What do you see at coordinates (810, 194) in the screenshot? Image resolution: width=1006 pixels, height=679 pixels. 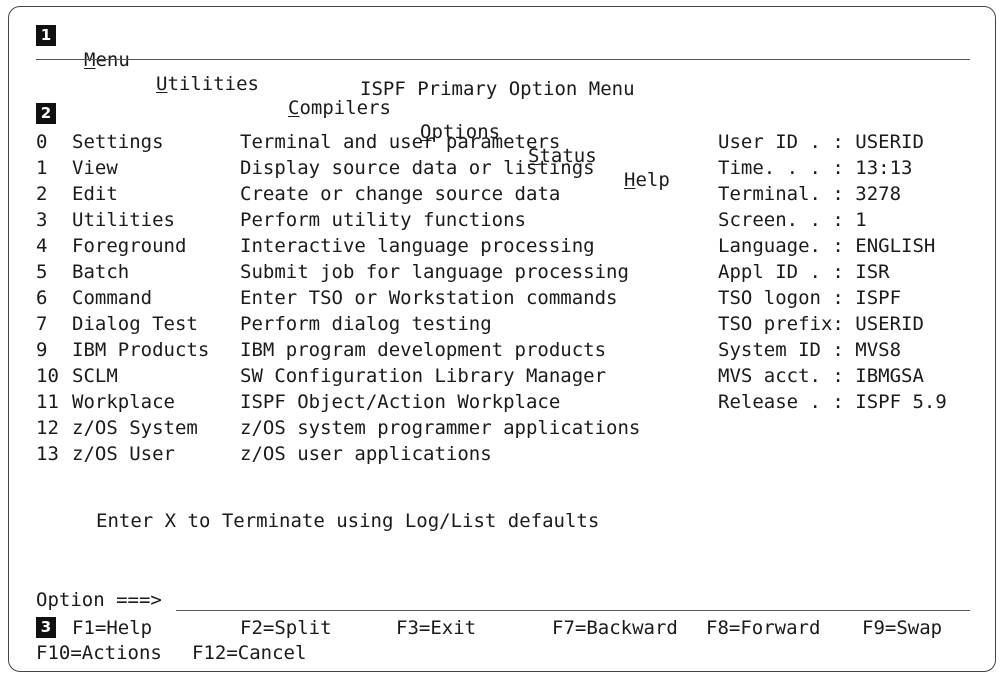 I see `info-terminal: Terminal. : 3278` at bounding box center [810, 194].